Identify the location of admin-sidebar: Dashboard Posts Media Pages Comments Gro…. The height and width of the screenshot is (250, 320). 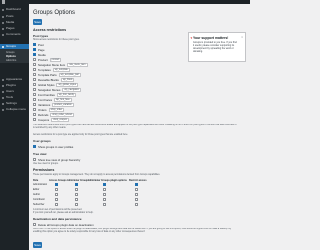
(14, 127).